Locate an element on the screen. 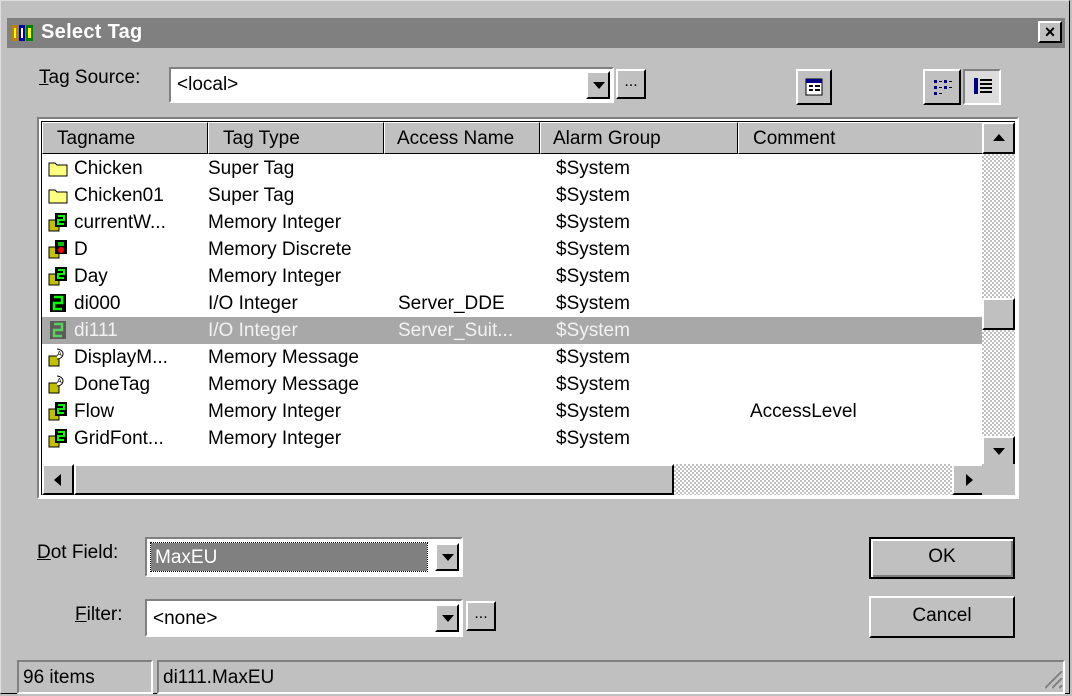 The height and width of the screenshot is (696, 1072). arrow-right-icon is located at coordinates (969, 480).